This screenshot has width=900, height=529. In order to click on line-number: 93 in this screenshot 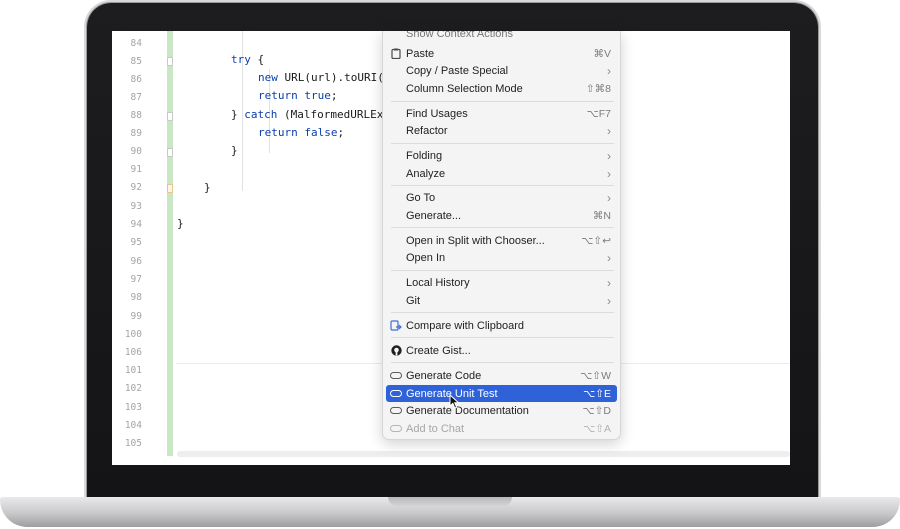, I will do `click(136, 206)`.